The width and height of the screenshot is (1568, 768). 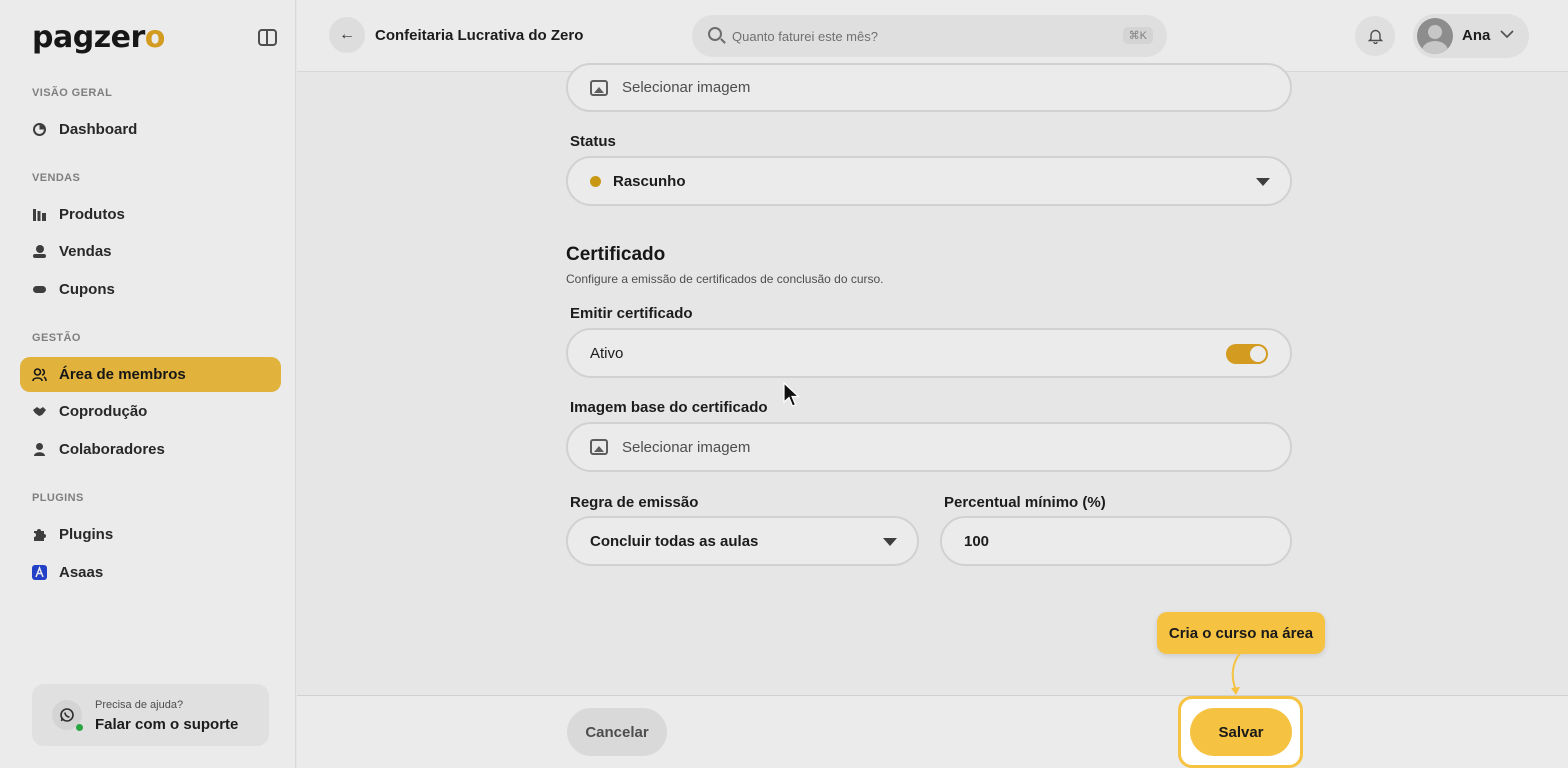 I want to click on sidebar-item-label: Produtos, so click(x=92, y=214).